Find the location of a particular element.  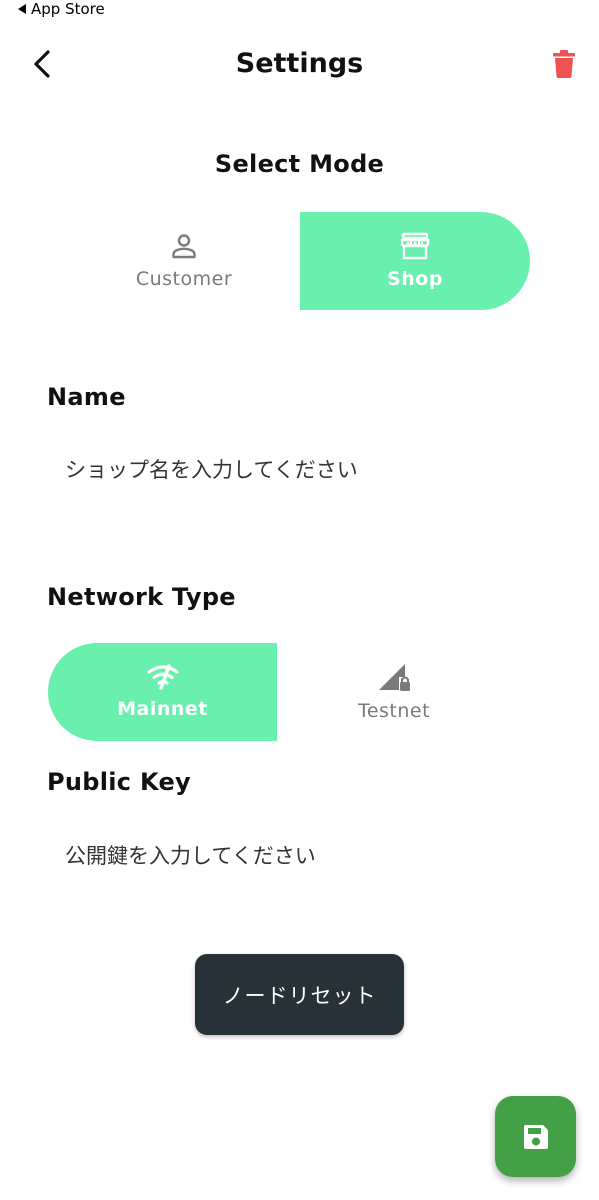

signal-locked-icon is located at coordinates (394, 677).